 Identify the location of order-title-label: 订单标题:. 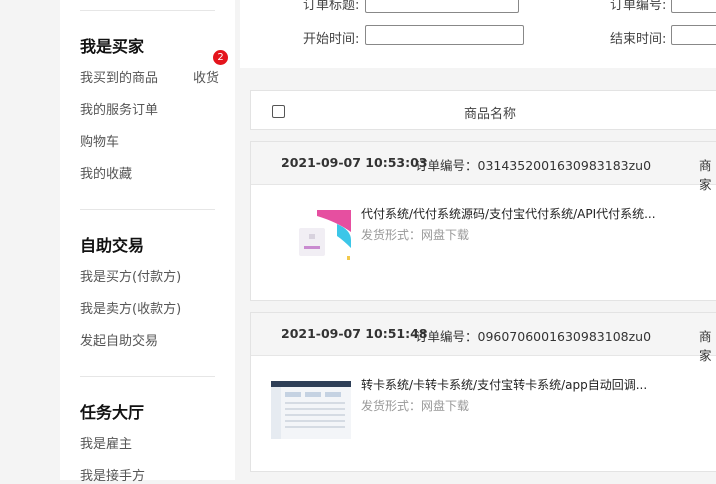
(331, 6).